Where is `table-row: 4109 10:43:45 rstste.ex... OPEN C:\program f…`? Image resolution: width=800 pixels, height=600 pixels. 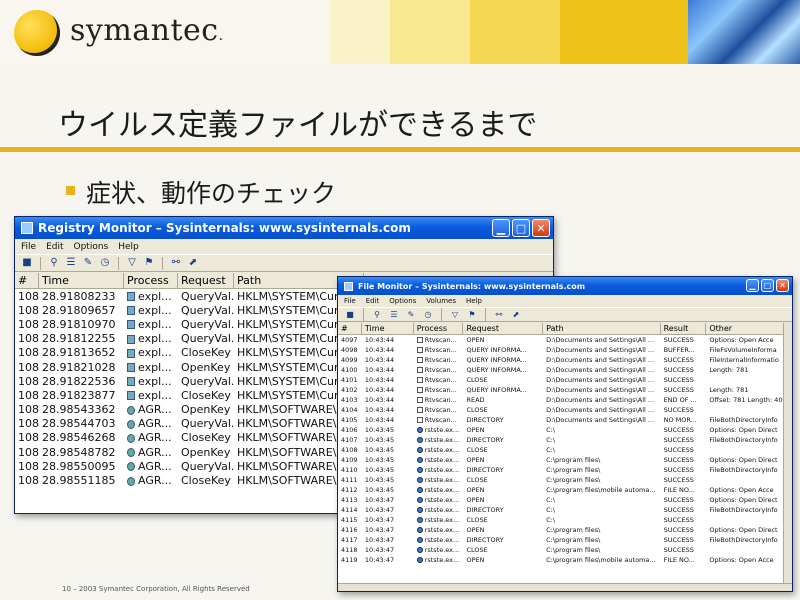 table-row: 4109 10:43:45 rstste.ex... OPEN C:\program f… is located at coordinates (565, 460).